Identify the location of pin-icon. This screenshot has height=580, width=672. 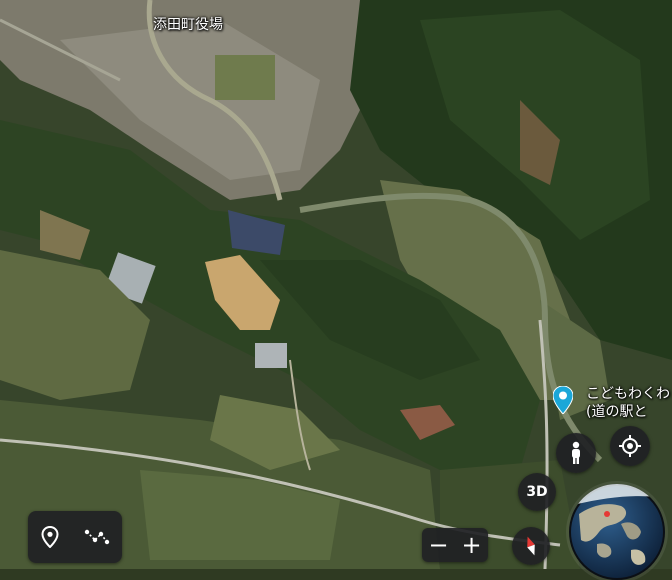
(49, 537).